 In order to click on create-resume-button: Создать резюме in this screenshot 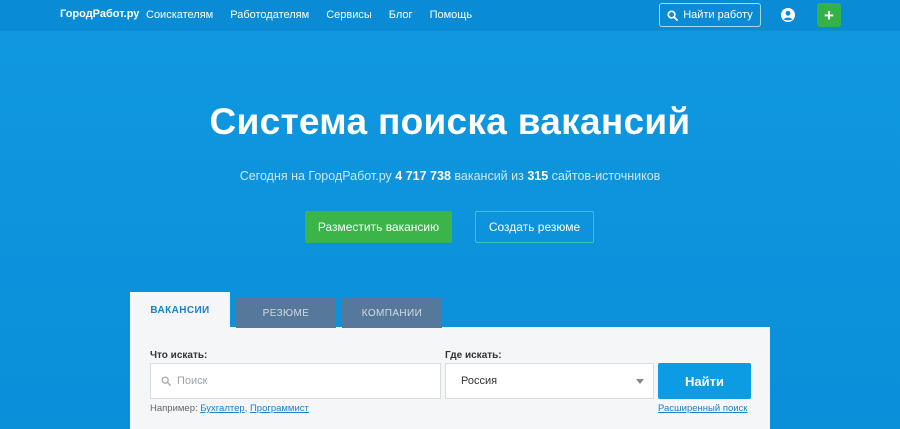, I will do `click(534, 227)`.